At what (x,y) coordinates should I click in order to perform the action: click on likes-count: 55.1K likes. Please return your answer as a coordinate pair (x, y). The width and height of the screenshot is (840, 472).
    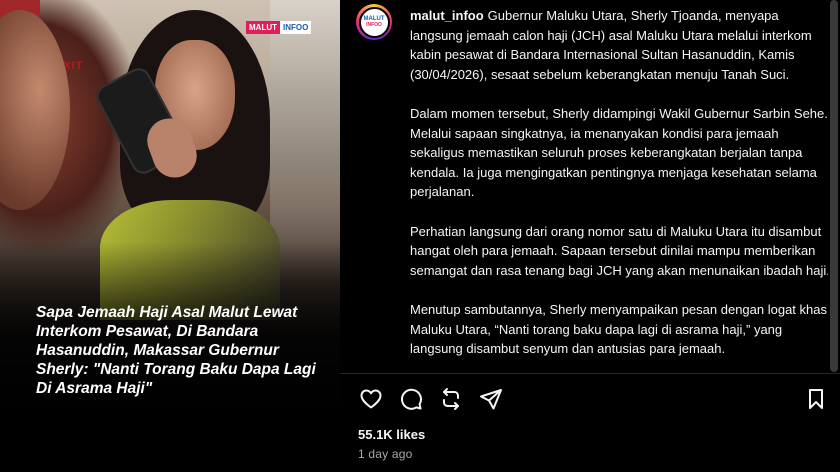
    Looking at the image, I should click on (391, 434).